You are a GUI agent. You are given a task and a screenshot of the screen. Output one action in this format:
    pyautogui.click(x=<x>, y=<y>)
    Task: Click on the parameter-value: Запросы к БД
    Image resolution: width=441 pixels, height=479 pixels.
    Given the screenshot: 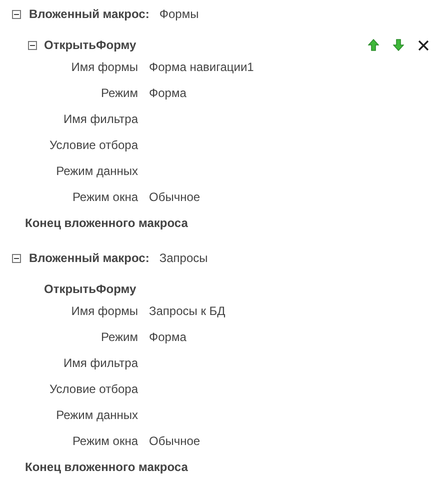 What is the action you would take?
    pyautogui.click(x=187, y=311)
    